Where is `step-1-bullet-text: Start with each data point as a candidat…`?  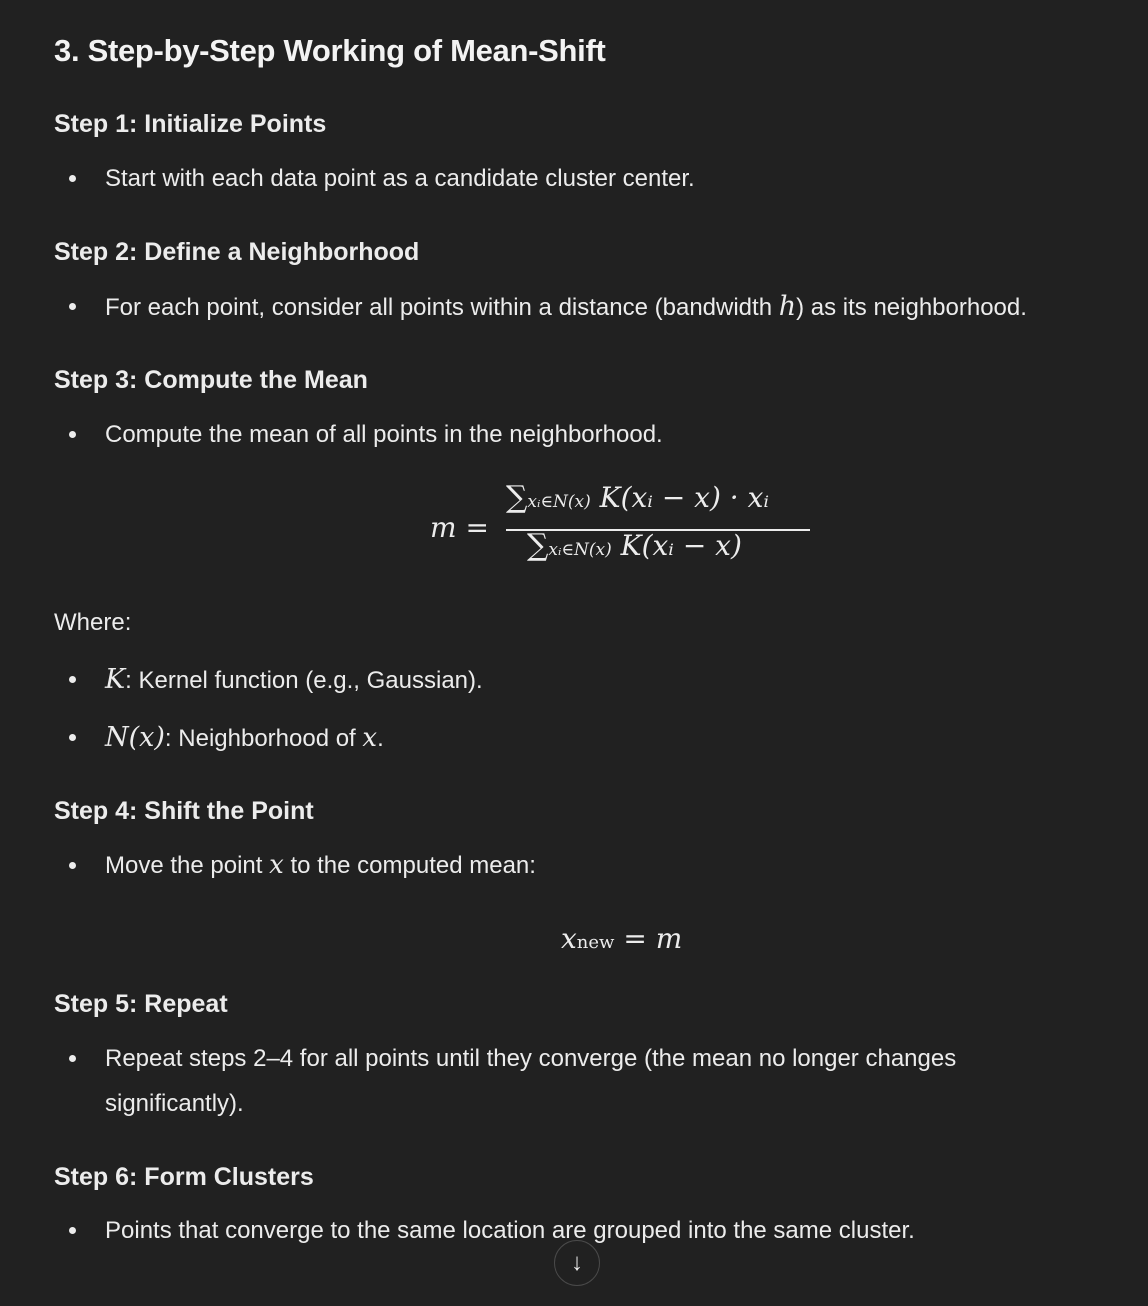
step-1-bullet-text: Start with each data point as a candidat… is located at coordinates (400, 178).